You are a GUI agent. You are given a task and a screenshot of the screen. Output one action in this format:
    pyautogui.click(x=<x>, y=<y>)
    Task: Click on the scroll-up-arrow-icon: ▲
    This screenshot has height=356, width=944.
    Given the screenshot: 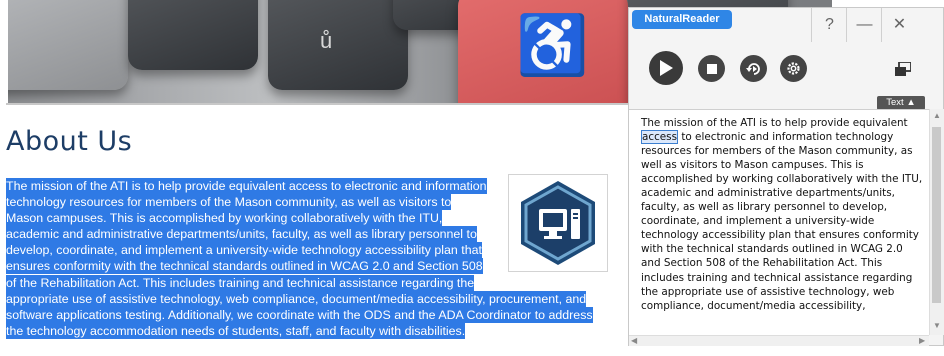 What is the action you would take?
    pyautogui.click(x=937, y=115)
    